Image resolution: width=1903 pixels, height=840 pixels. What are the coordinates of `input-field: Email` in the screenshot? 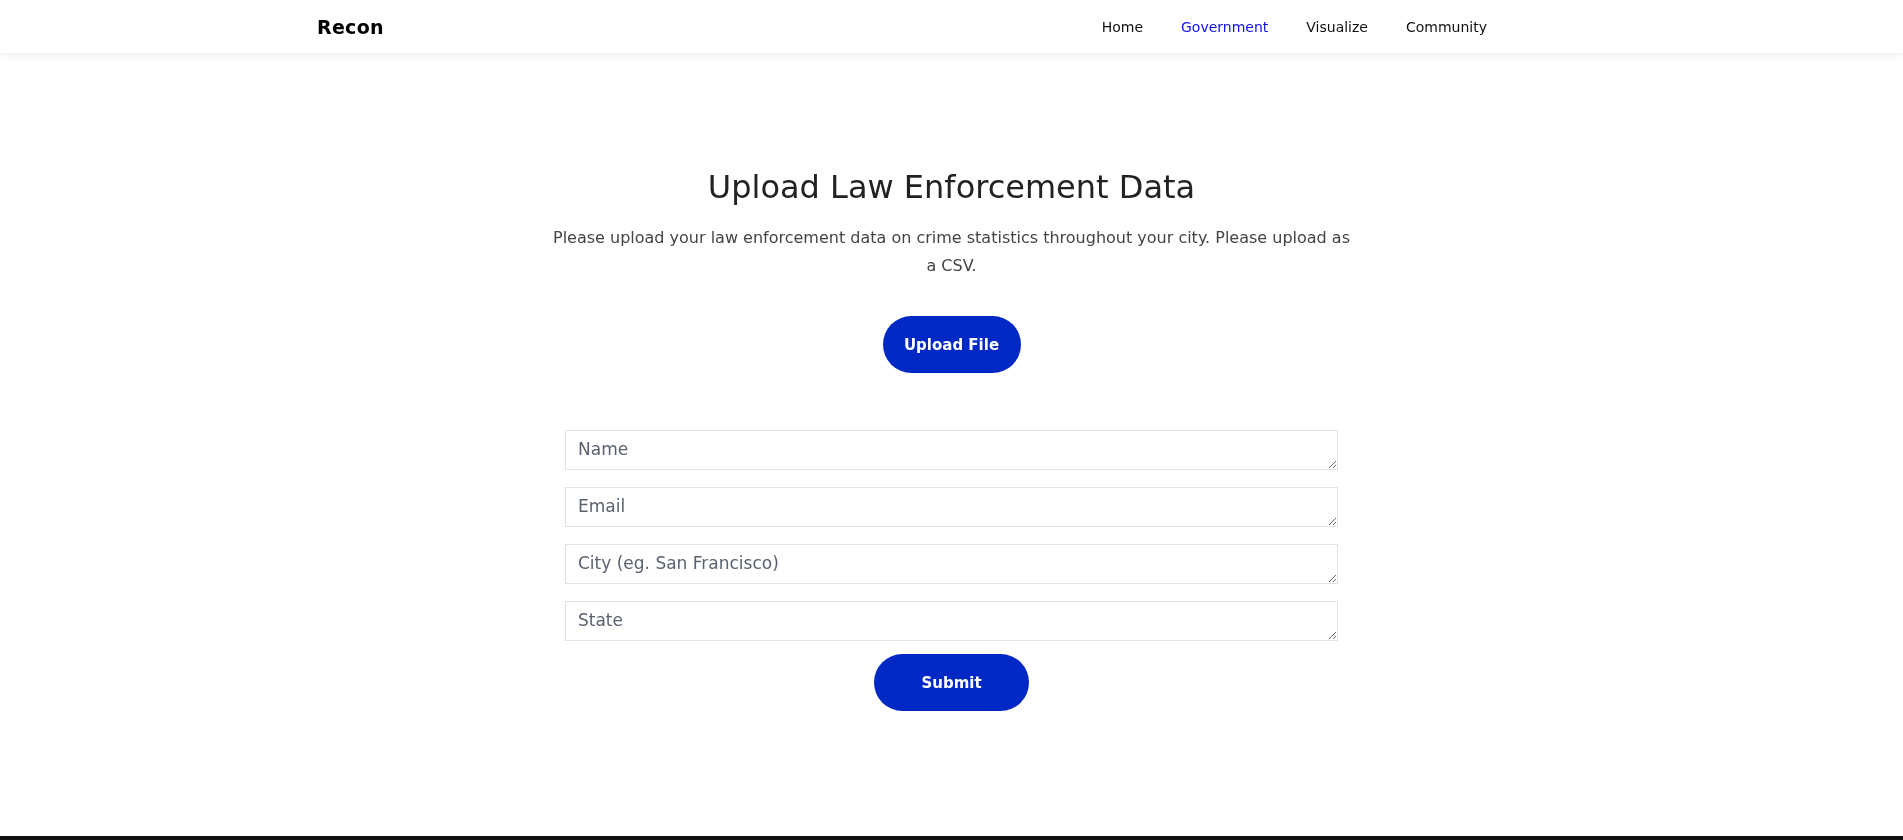 It's located at (951, 507).